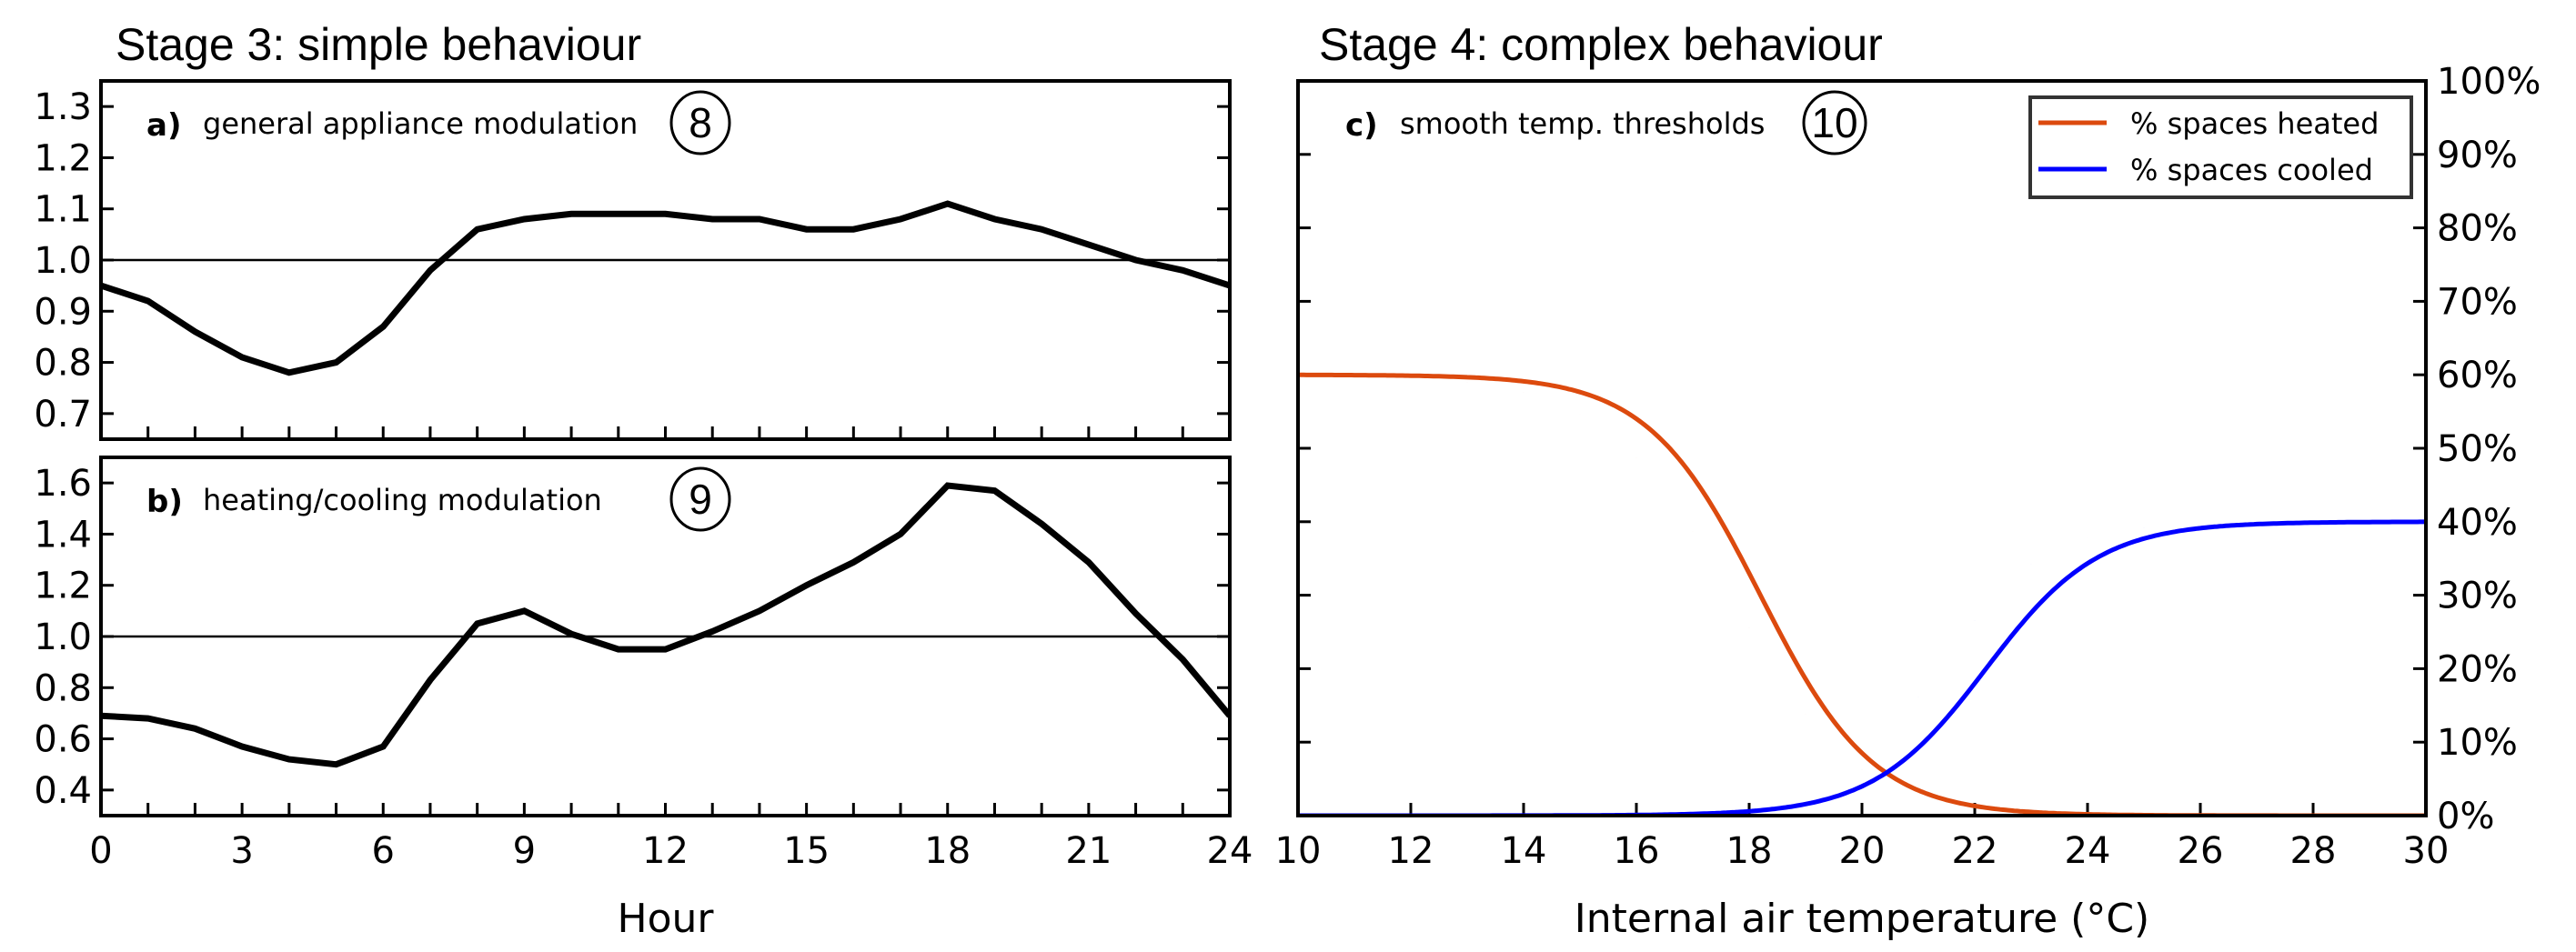 The image size is (2576, 952). Describe the element at coordinates (2254, 123) in the screenshot. I see `legend-label-heated: % spaces heated` at that location.